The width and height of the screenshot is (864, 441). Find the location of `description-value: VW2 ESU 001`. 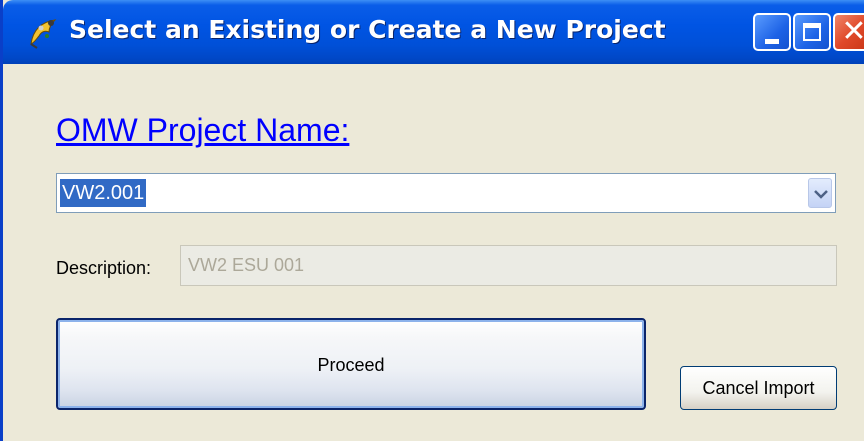

description-value: VW2 ESU 001 is located at coordinates (246, 265).